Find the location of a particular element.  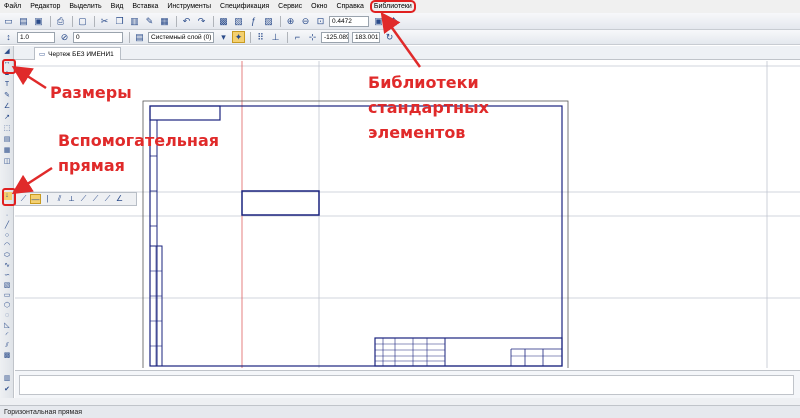

preview-icon: ▢ is located at coordinates (82, 21).